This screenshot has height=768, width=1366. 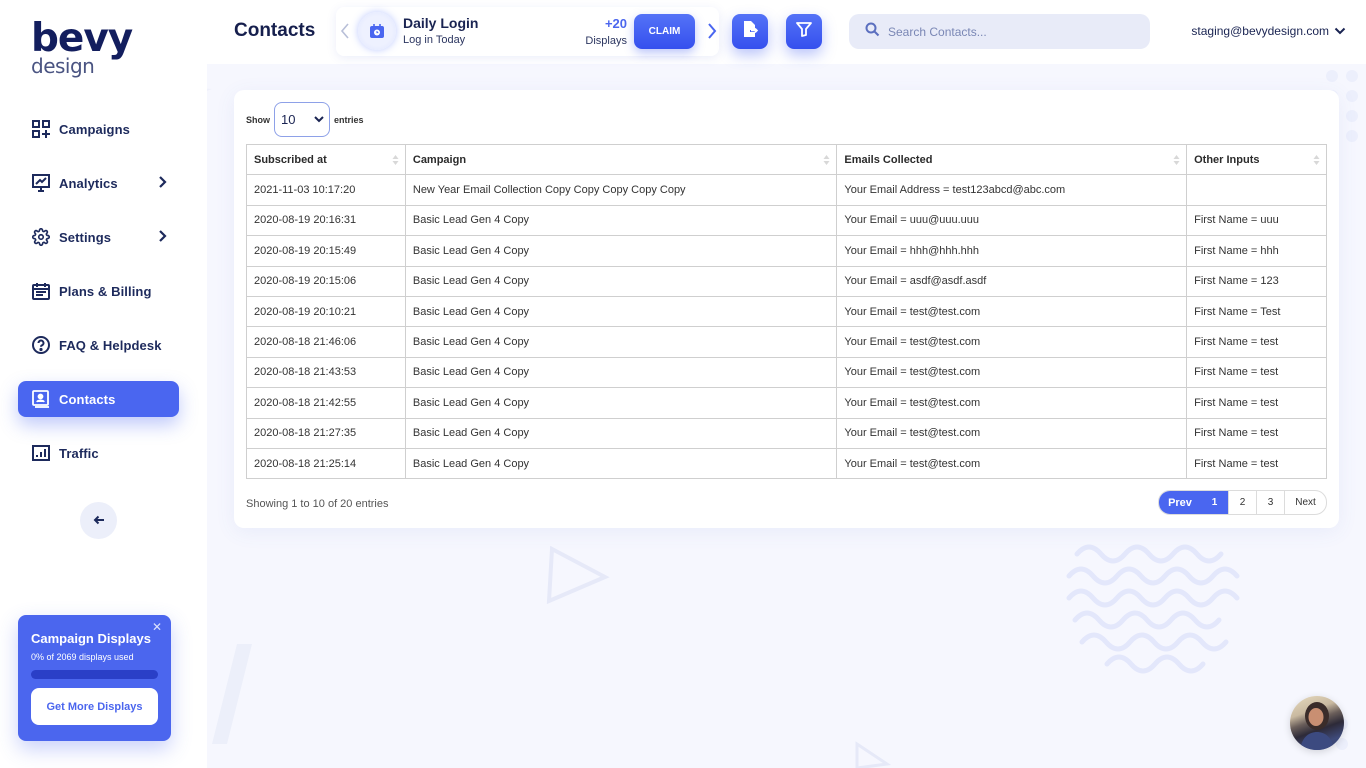 What do you see at coordinates (439, 159) in the screenshot?
I see `column-label: Campaign` at bounding box center [439, 159].